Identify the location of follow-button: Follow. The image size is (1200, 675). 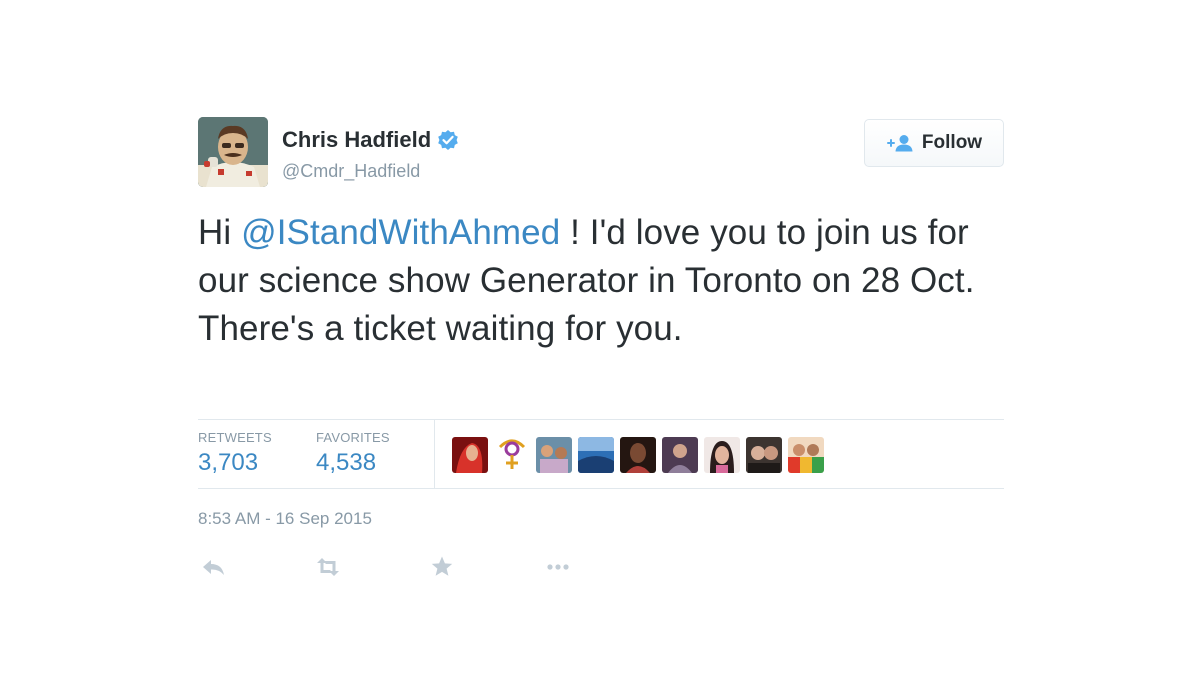
(934, 143).